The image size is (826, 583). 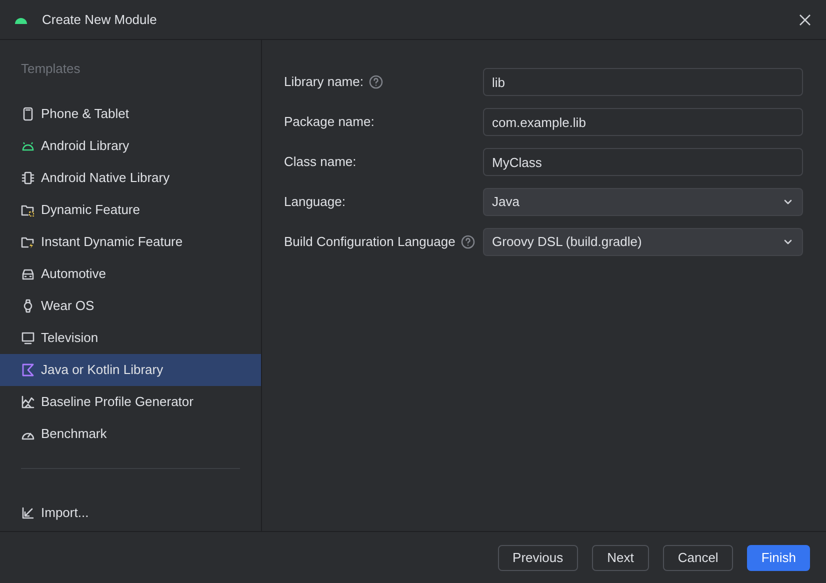 I want to click on template-item: Automotive, so click(x=130, y=274).